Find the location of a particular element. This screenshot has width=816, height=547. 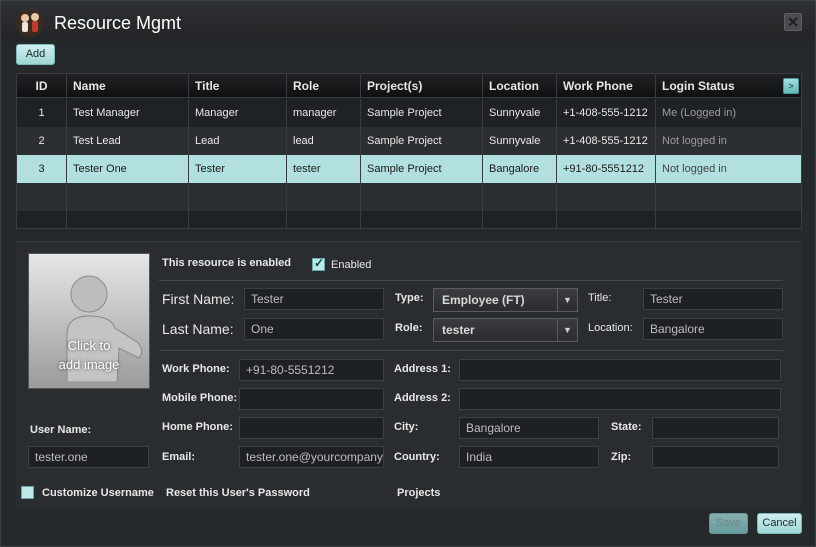

enabled-label: Enabled is located at coordinates (351, 265).